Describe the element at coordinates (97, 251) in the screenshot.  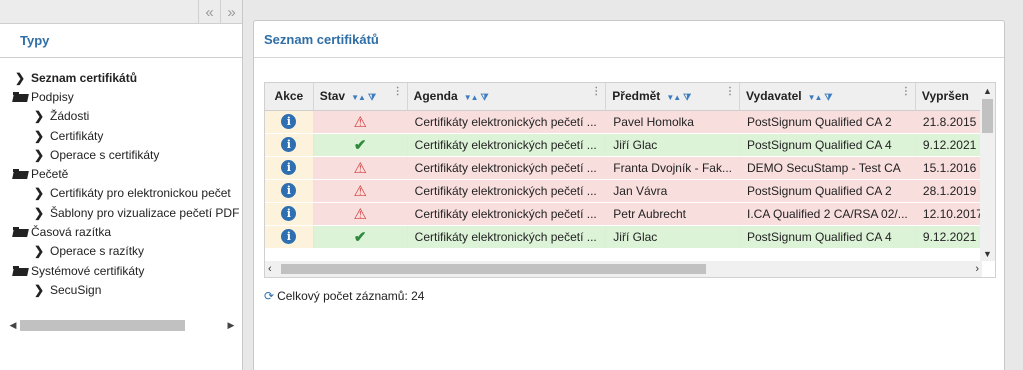
I see `tree-item-label: Operace s razítky` at that location.